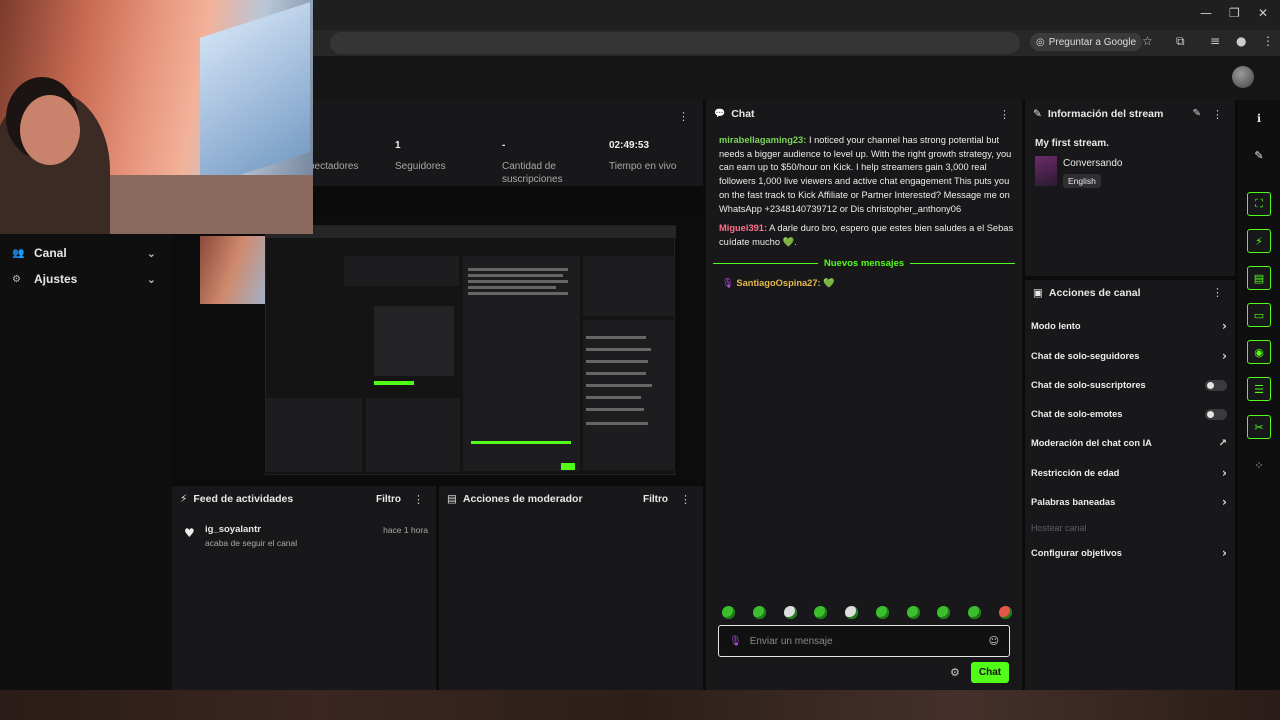 The image size is (1280, 720). I want to click on followers-value: 1, so click(398, 145).